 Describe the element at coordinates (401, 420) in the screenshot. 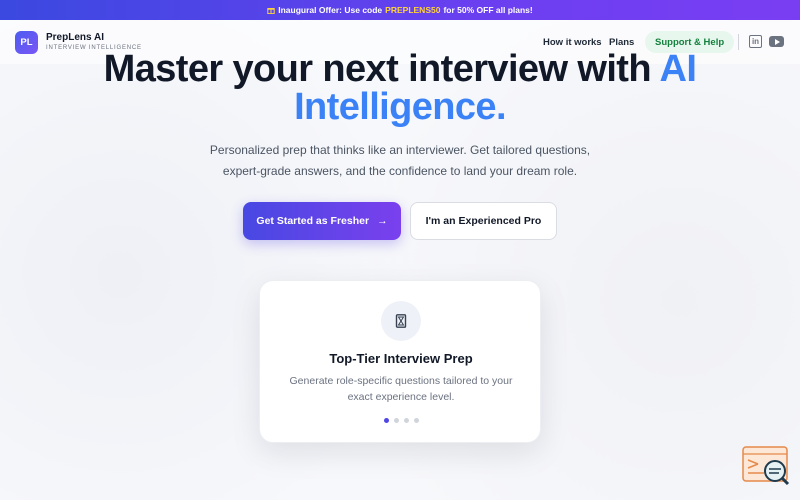

I see `carousel-dots` at that location.